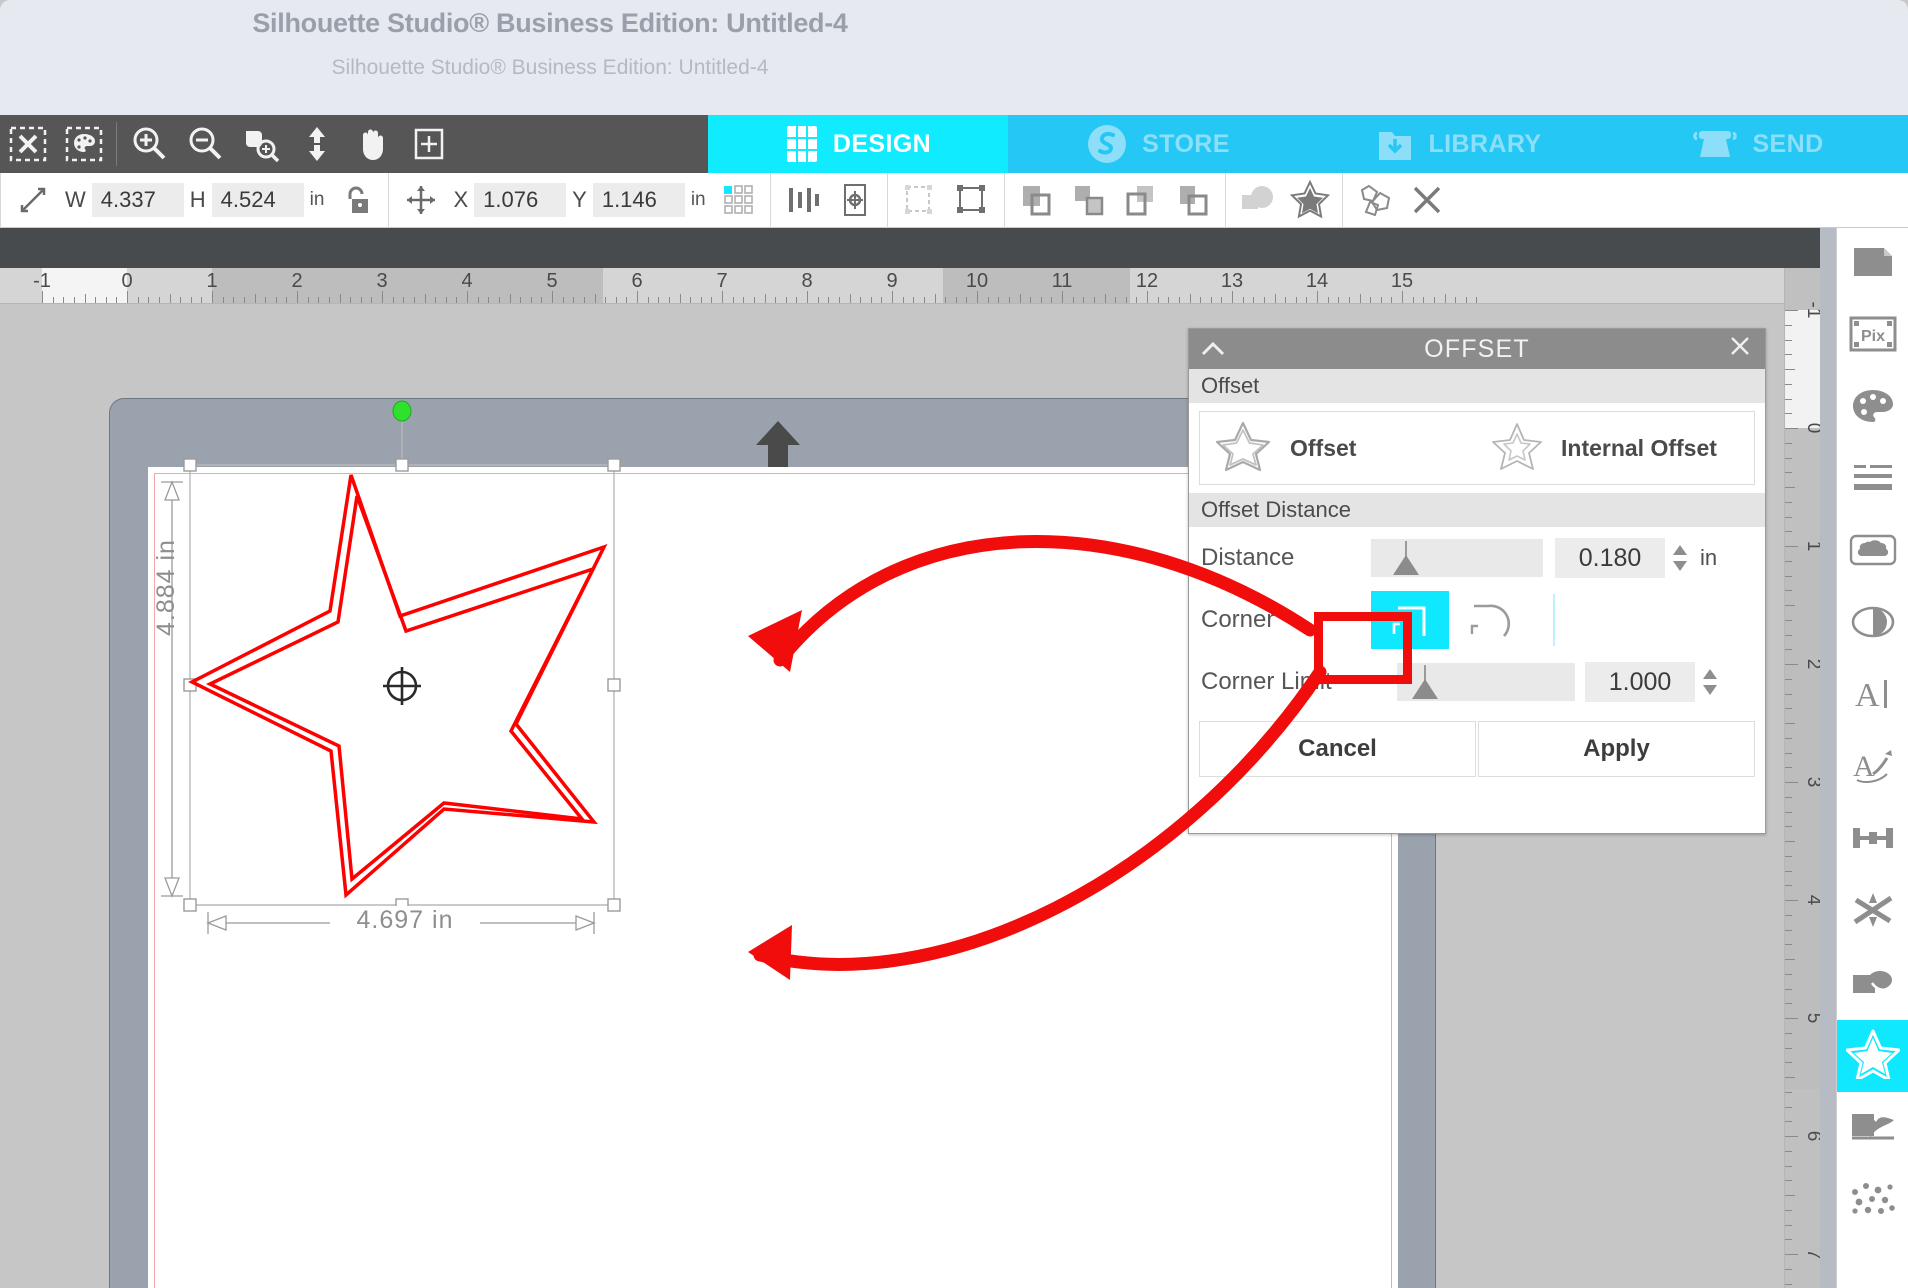  Describe the element at coordinates (1037, 200) in the screenshot. I see `arrange-front-icon` at that location.